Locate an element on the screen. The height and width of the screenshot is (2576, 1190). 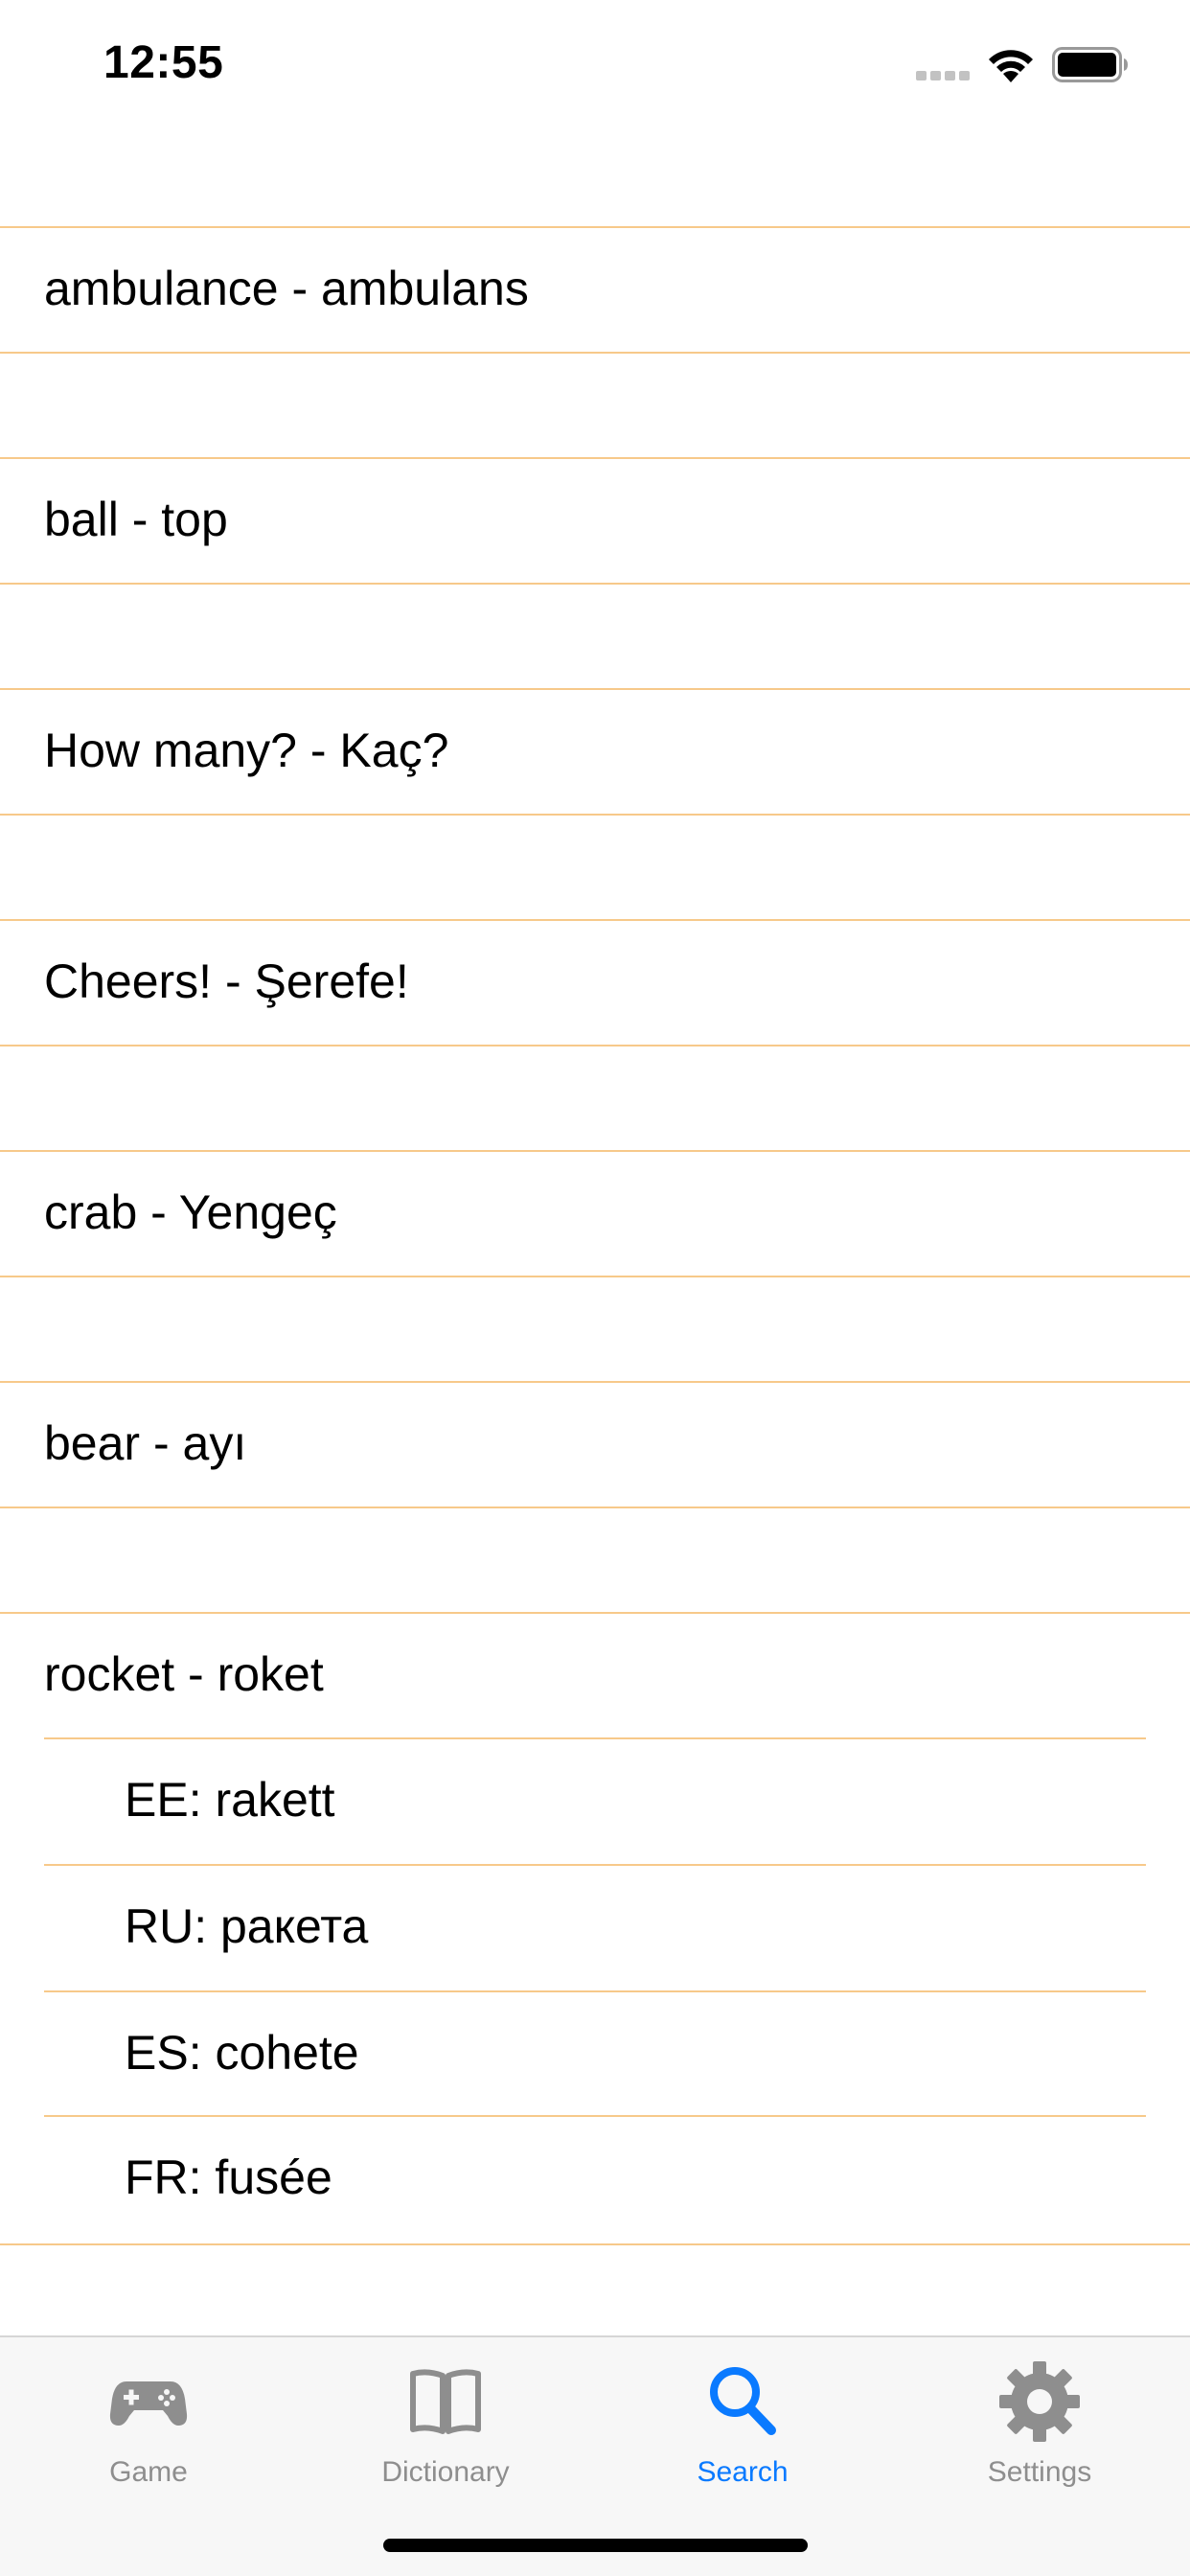
word-entry: Cheers! - Şerefe! is located at coordinates (595, 982).